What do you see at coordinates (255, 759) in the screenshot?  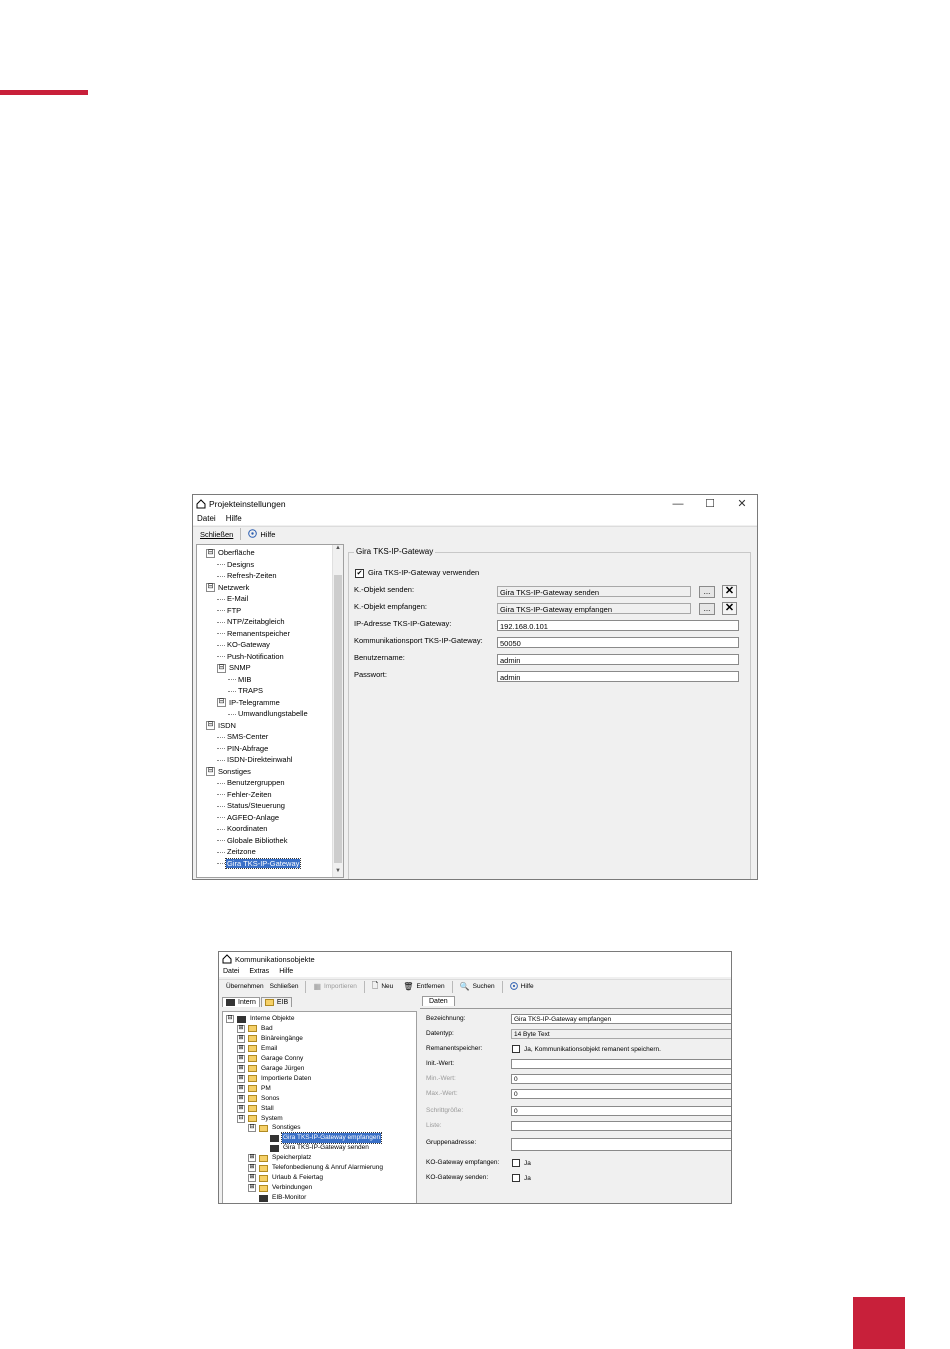 I see `tree-item: ISDN-Direkteinwahl` at bounding box center [255, 759].